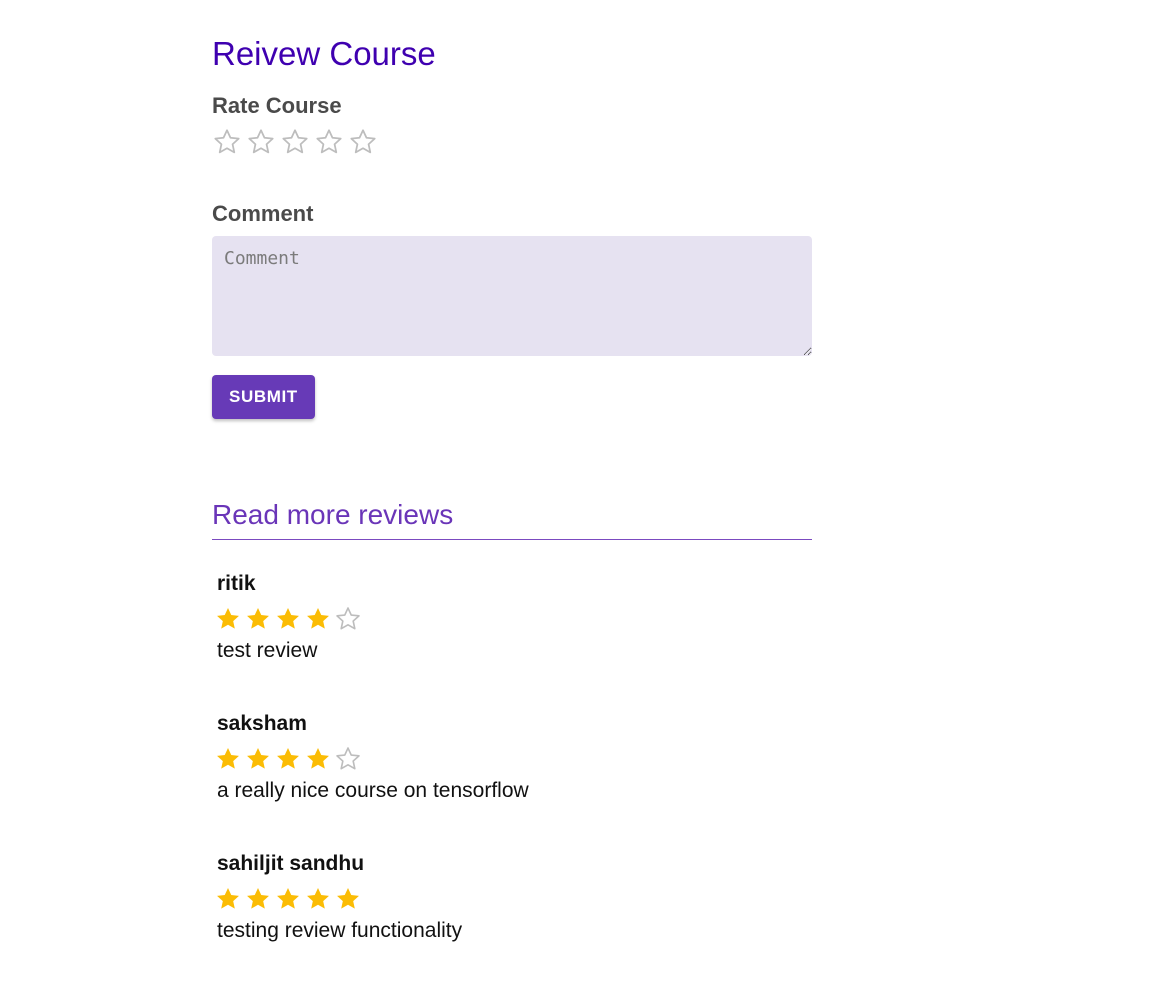 This screenshot has height=990, width=1162. What do you see at coordinates (263, 397) in the screenshot?
I see `submit-button: SUBMIT` at bounding box center [263, 397].